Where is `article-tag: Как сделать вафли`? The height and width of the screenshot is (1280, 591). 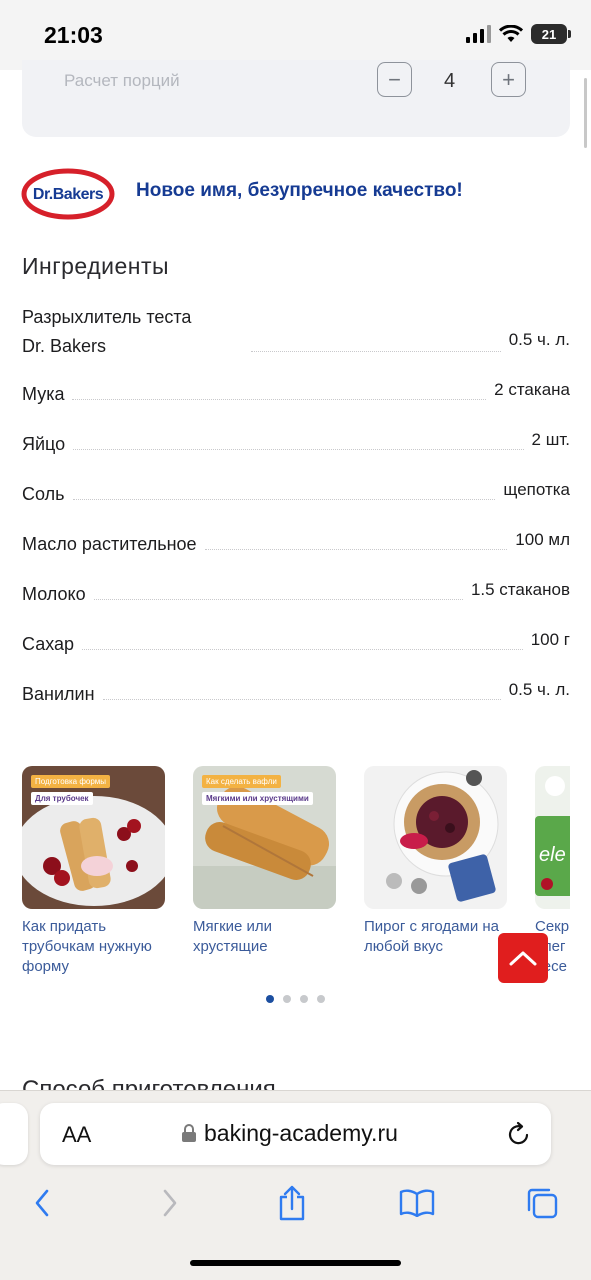 article-tag: Как сделать вафли is located at coordinates (241, 781).